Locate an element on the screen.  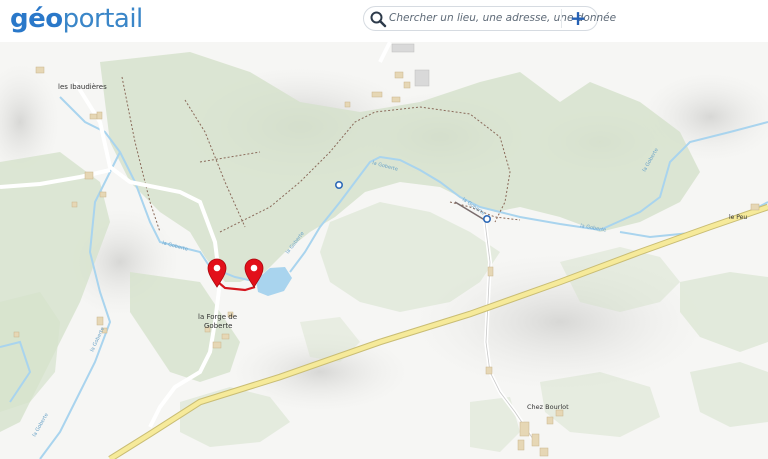
place-les-ibaudieres: les Ibaudières is located at coordinates (82, 87).